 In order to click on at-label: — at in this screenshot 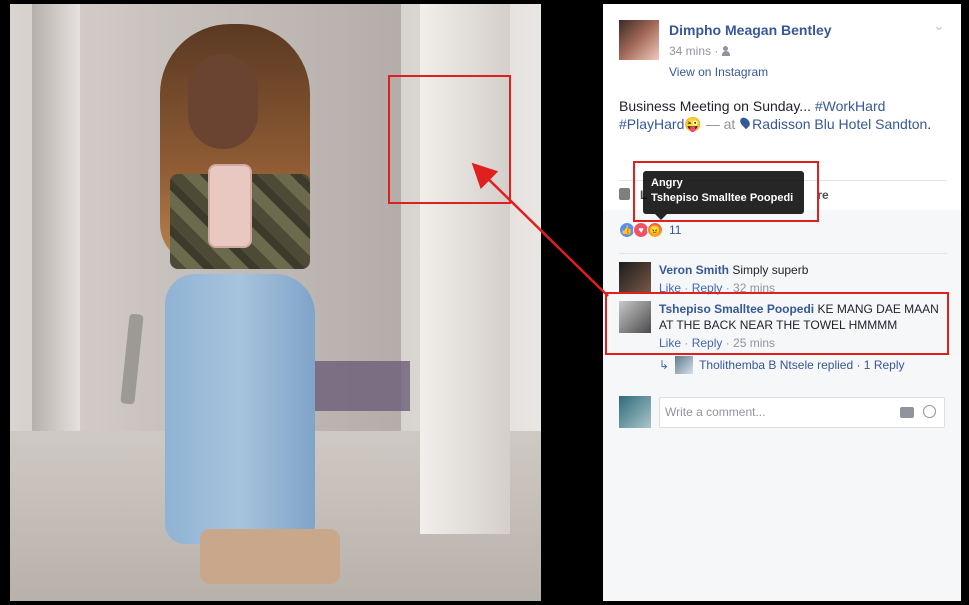, I will do `click(720, 124)`.